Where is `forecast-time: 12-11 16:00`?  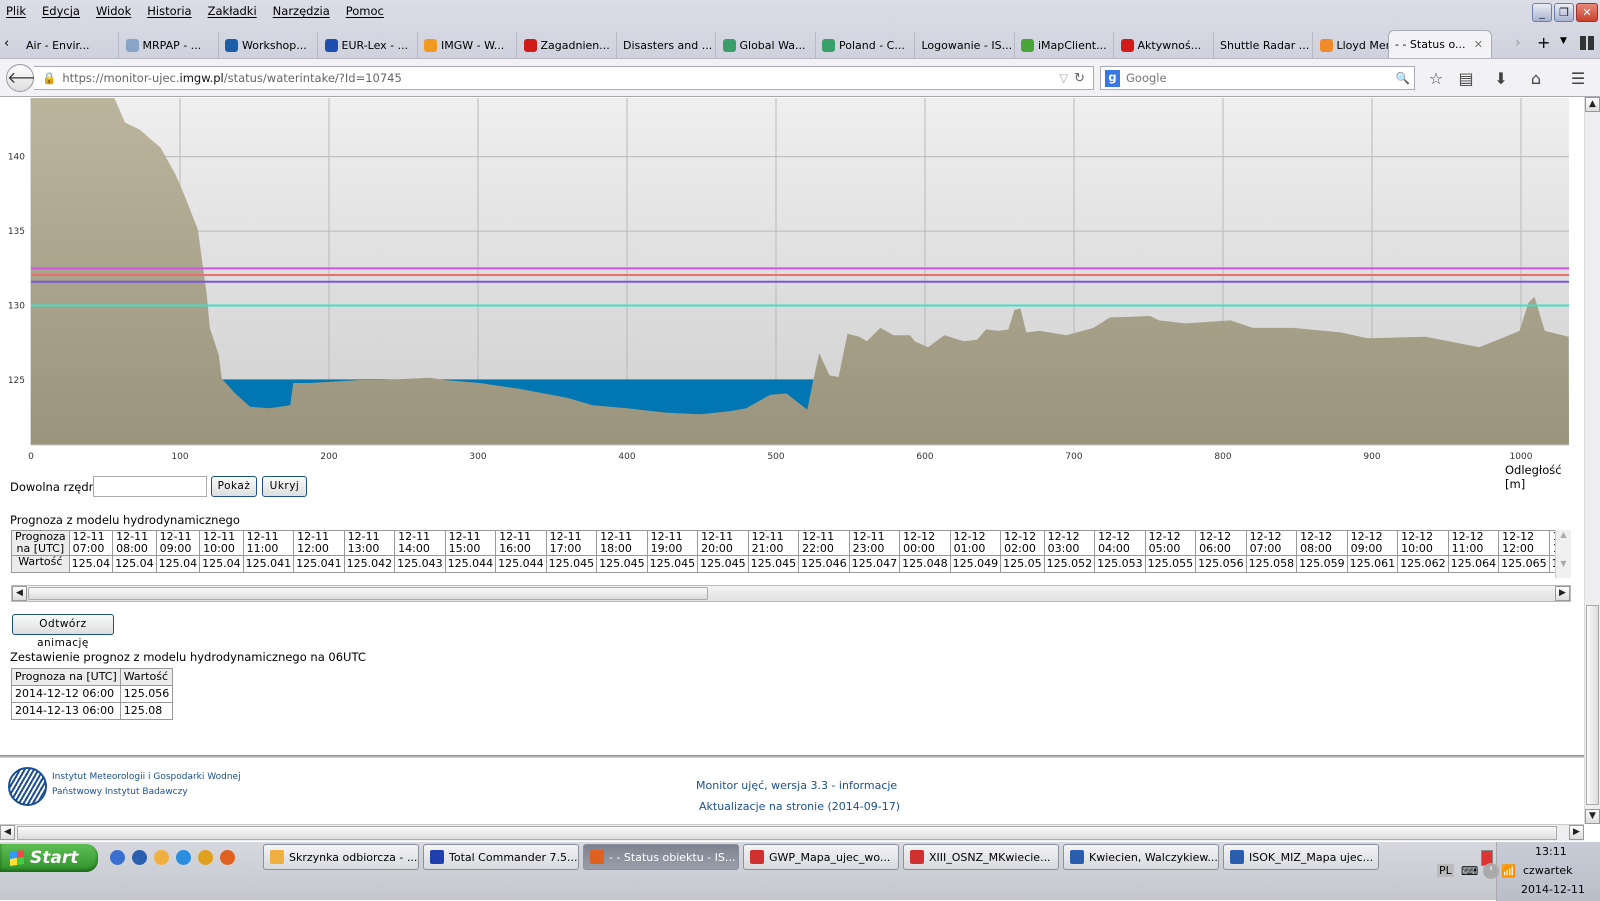 forecast-time: 12-11 16:00 is located at coordinates (521, 543).